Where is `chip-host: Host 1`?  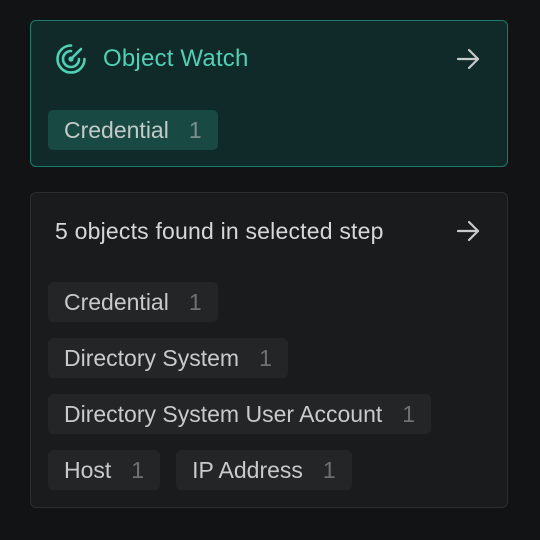
chip-host: Host 1 is located at coordinates (104, 470).